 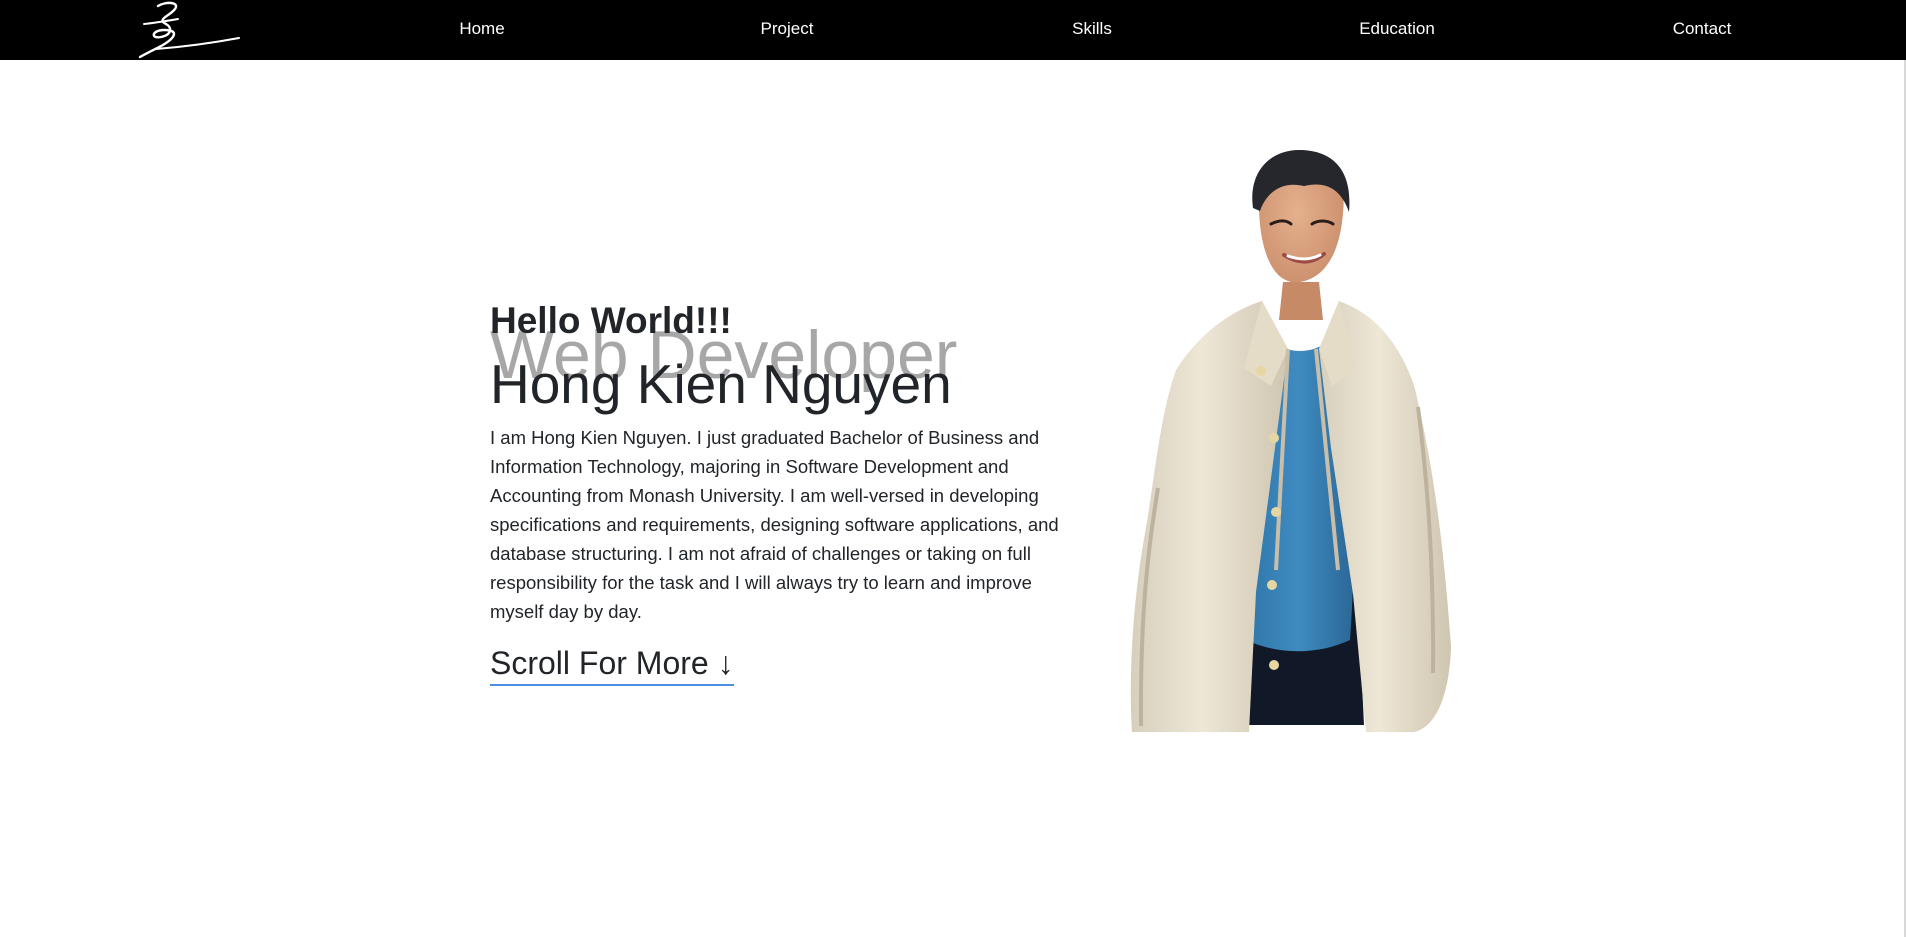 I want to click on signature-logo, so click(x=189, y=30).